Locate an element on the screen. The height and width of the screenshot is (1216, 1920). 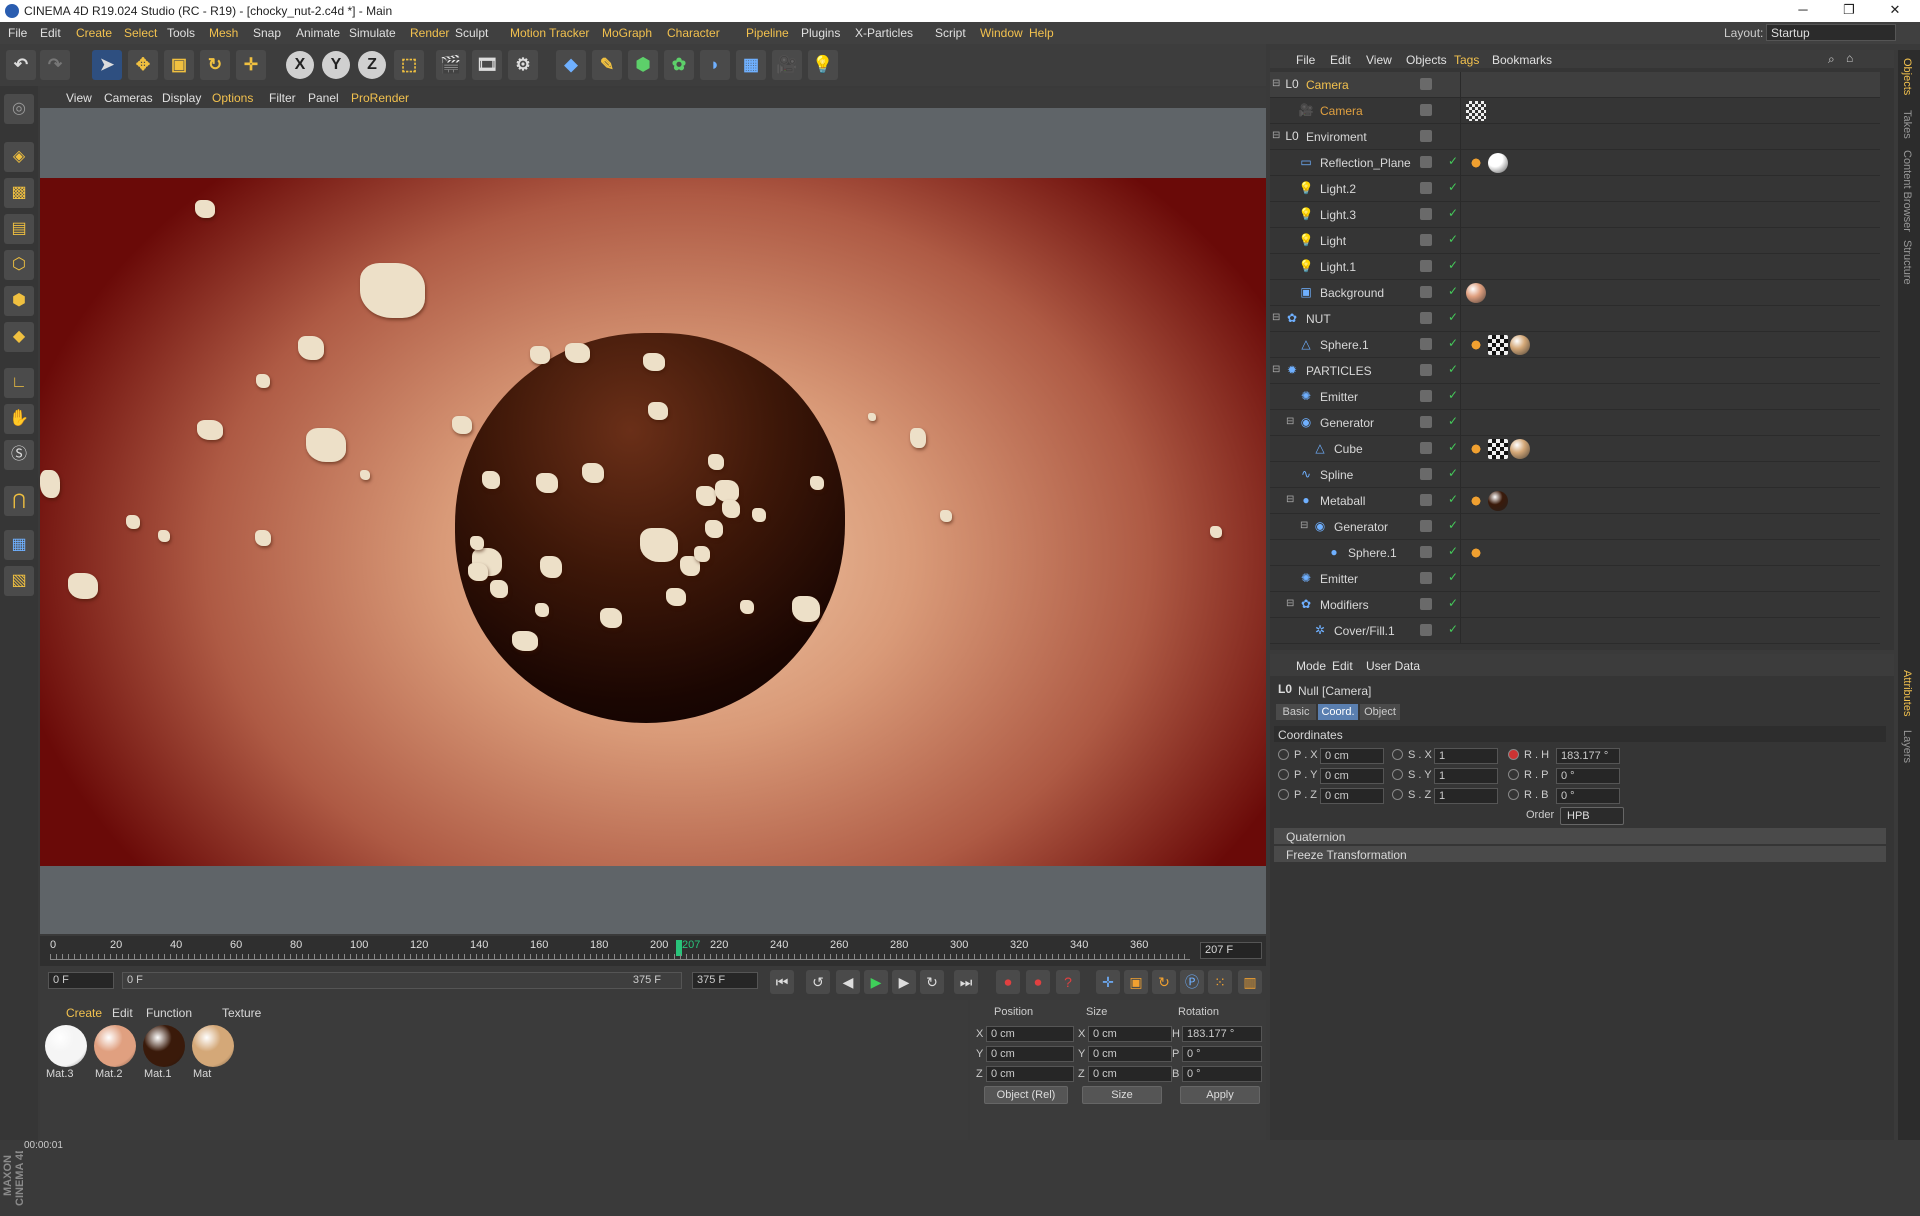
start-frame-field: 0 F is located at coordinates (81, 980).